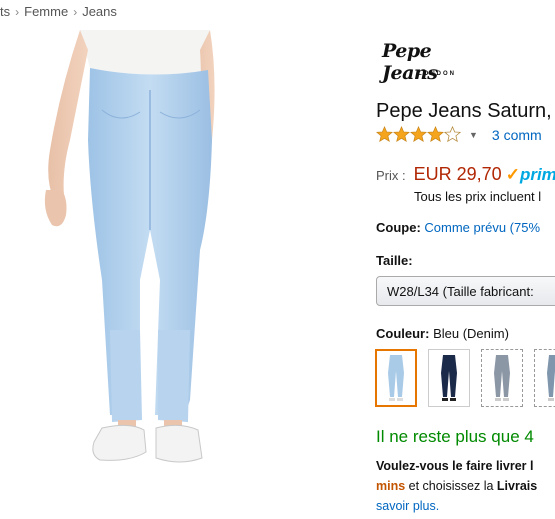 The image size is (555, 519). What do you see at coordinates (398, 227) in the screenshot?
I see `fit-label: Coupe:` at bounding box center [398, 227].